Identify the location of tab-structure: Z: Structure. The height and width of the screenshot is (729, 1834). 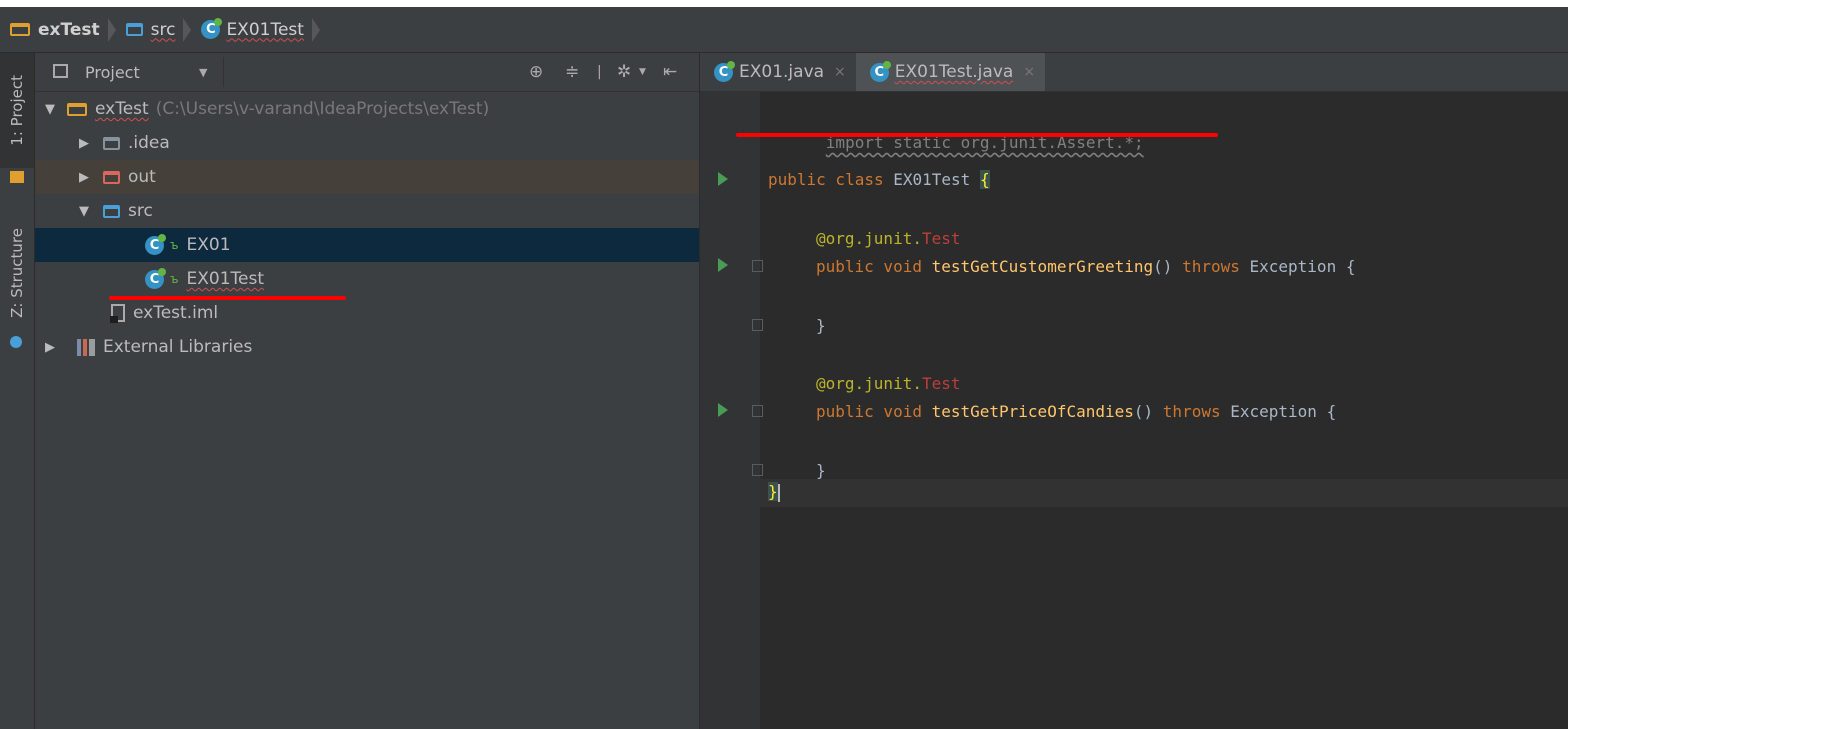
(17, 273).